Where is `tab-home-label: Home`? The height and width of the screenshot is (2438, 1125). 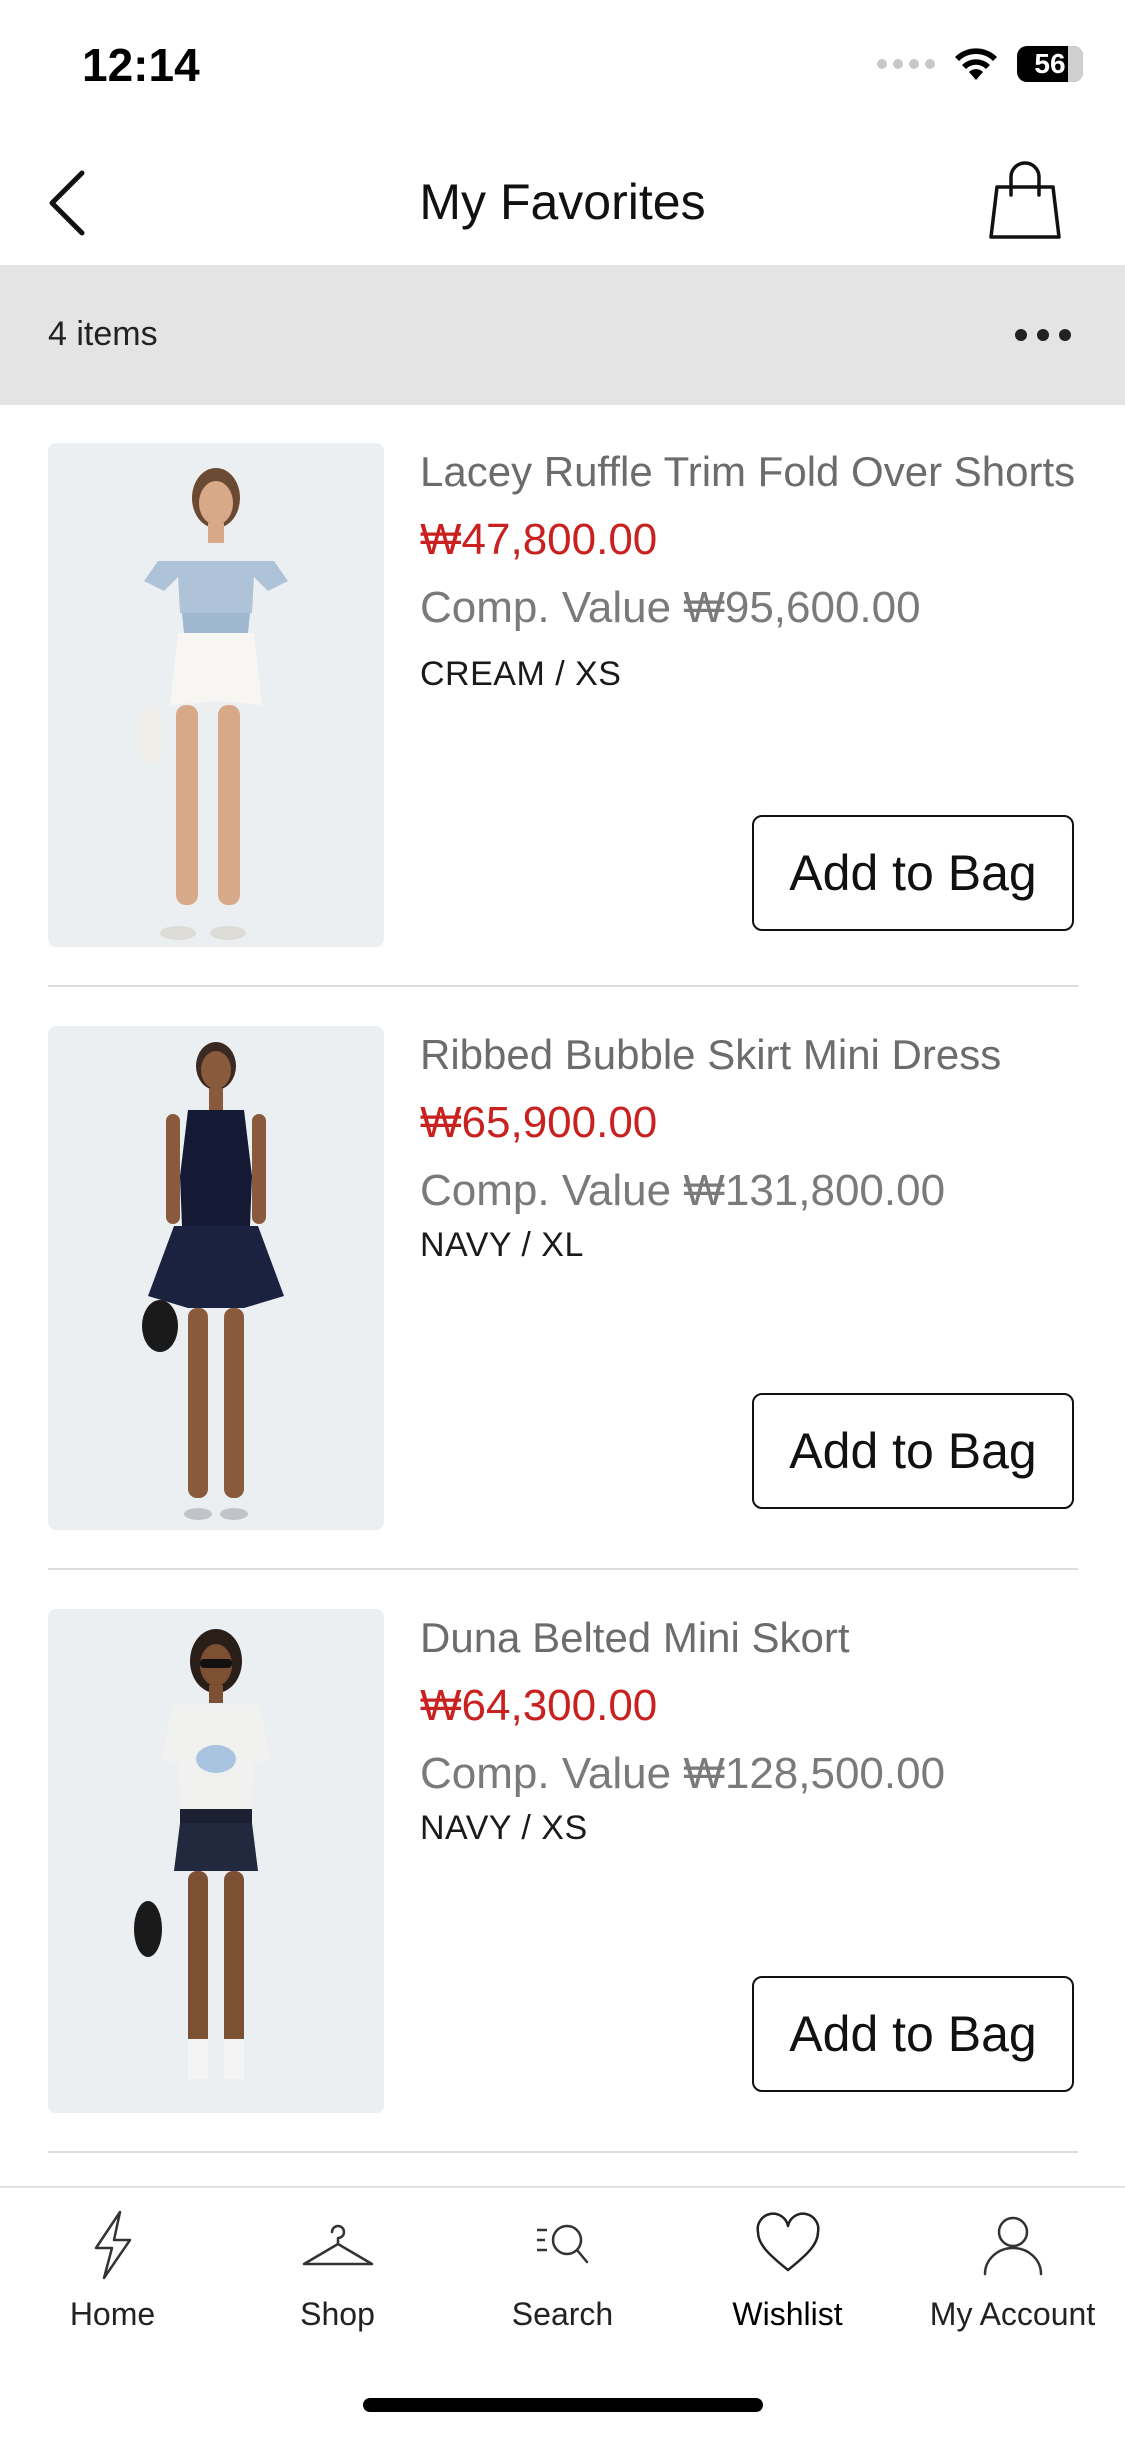
tab-home-label: Home is located at coordinates (112, 2314).